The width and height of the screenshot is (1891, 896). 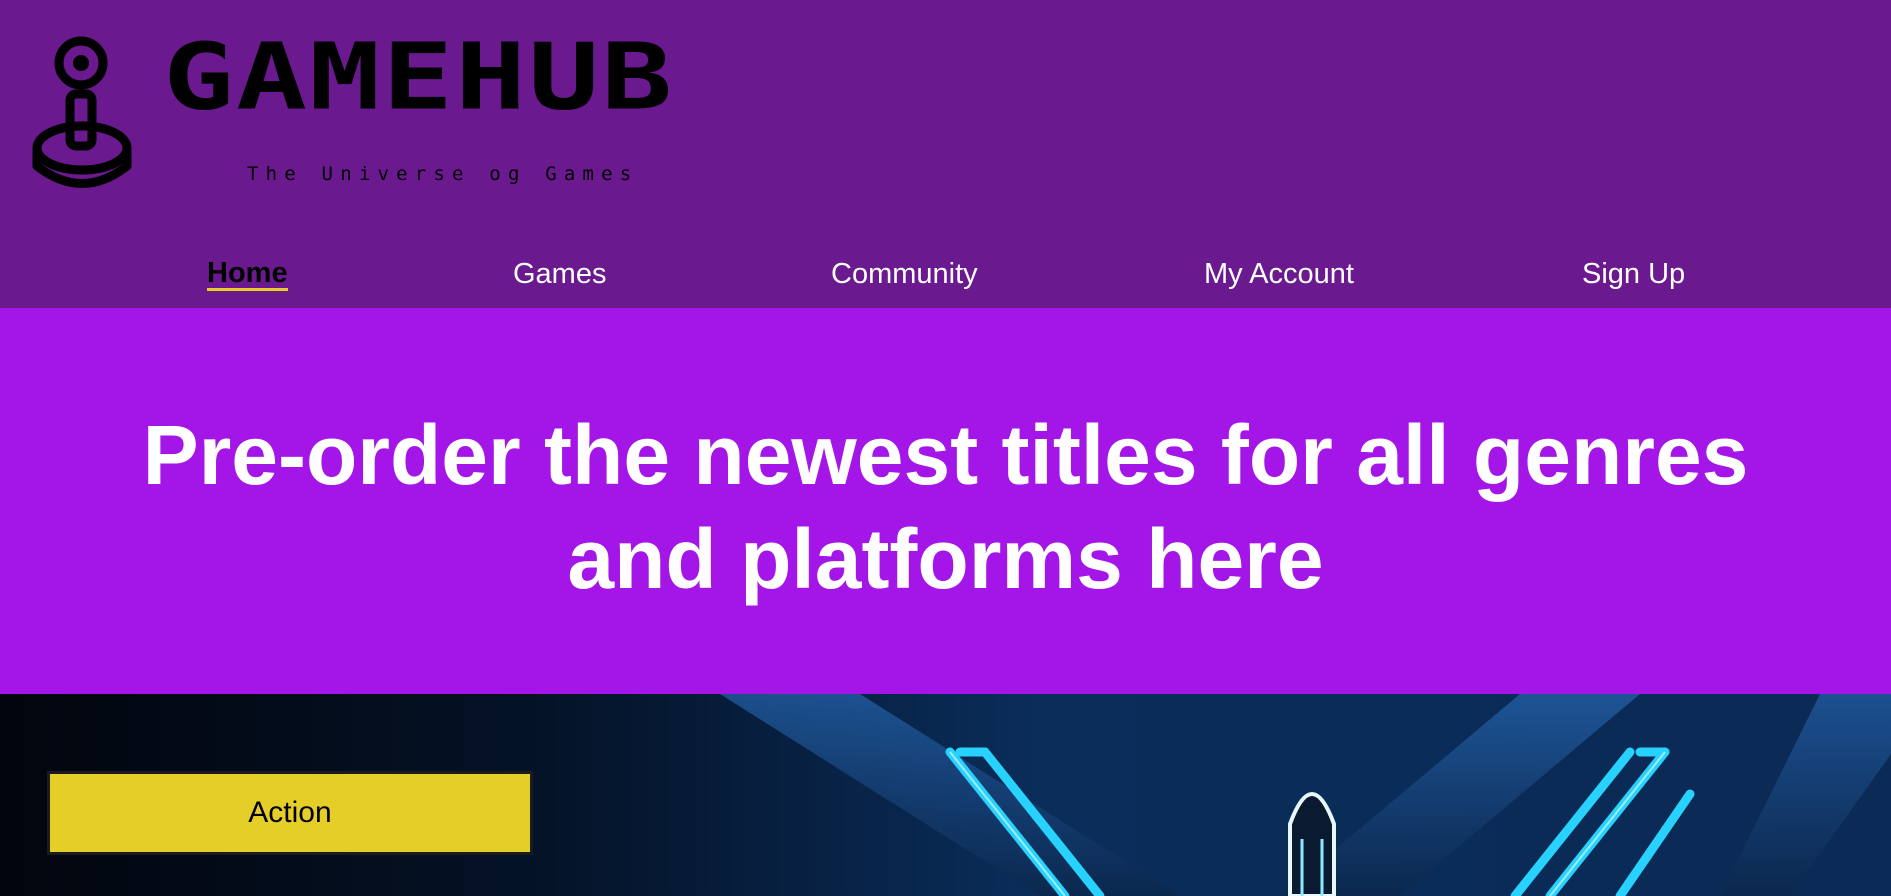 What do you see at coordinates (1279, 274) in the screenshot?
I see `nav-my-account: My Account` at bounding box center [1279, 274].